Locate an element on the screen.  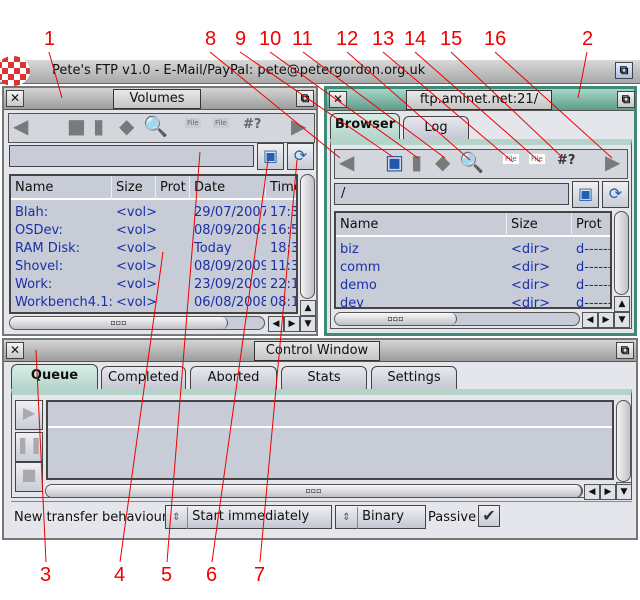
annotation-label: 3 is located at coordinates (46, 575).